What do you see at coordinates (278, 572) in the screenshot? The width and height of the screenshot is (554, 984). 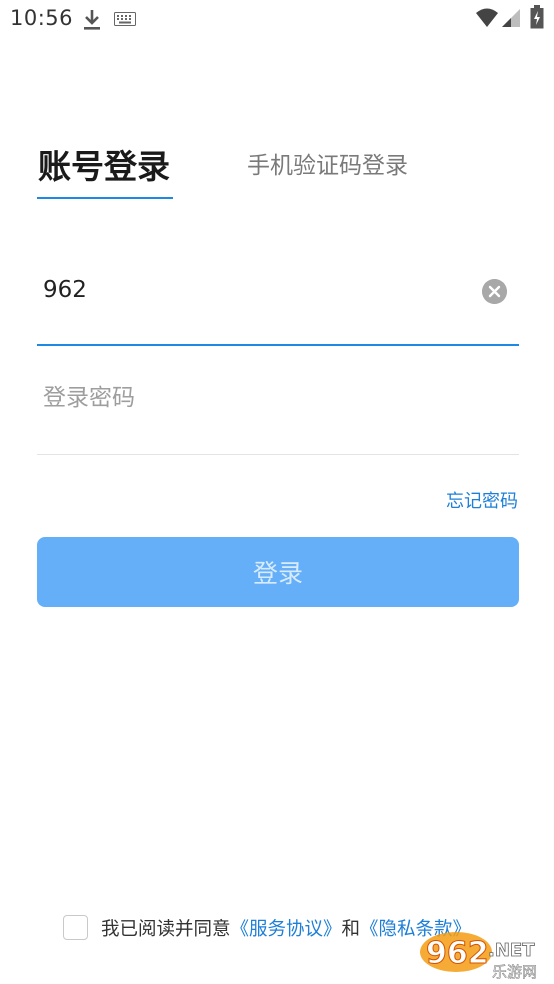 I see `login-button: 登录` at bounding box center [278, 572].